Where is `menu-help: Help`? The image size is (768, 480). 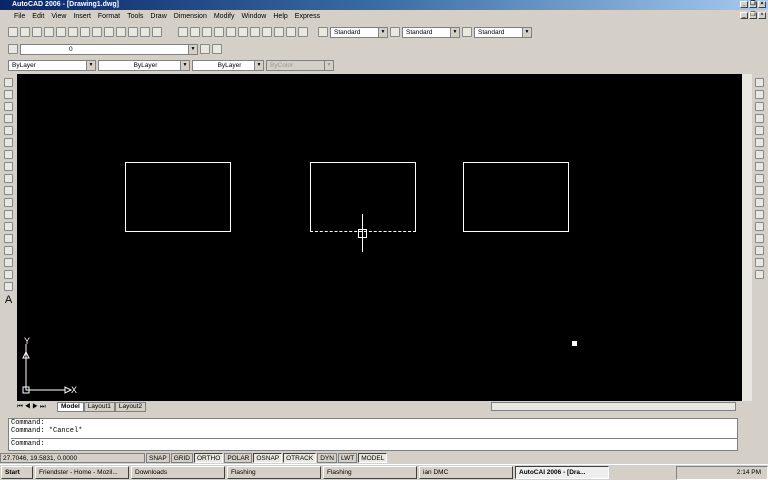
menu-help: Help is located at coordinates (280, 16).